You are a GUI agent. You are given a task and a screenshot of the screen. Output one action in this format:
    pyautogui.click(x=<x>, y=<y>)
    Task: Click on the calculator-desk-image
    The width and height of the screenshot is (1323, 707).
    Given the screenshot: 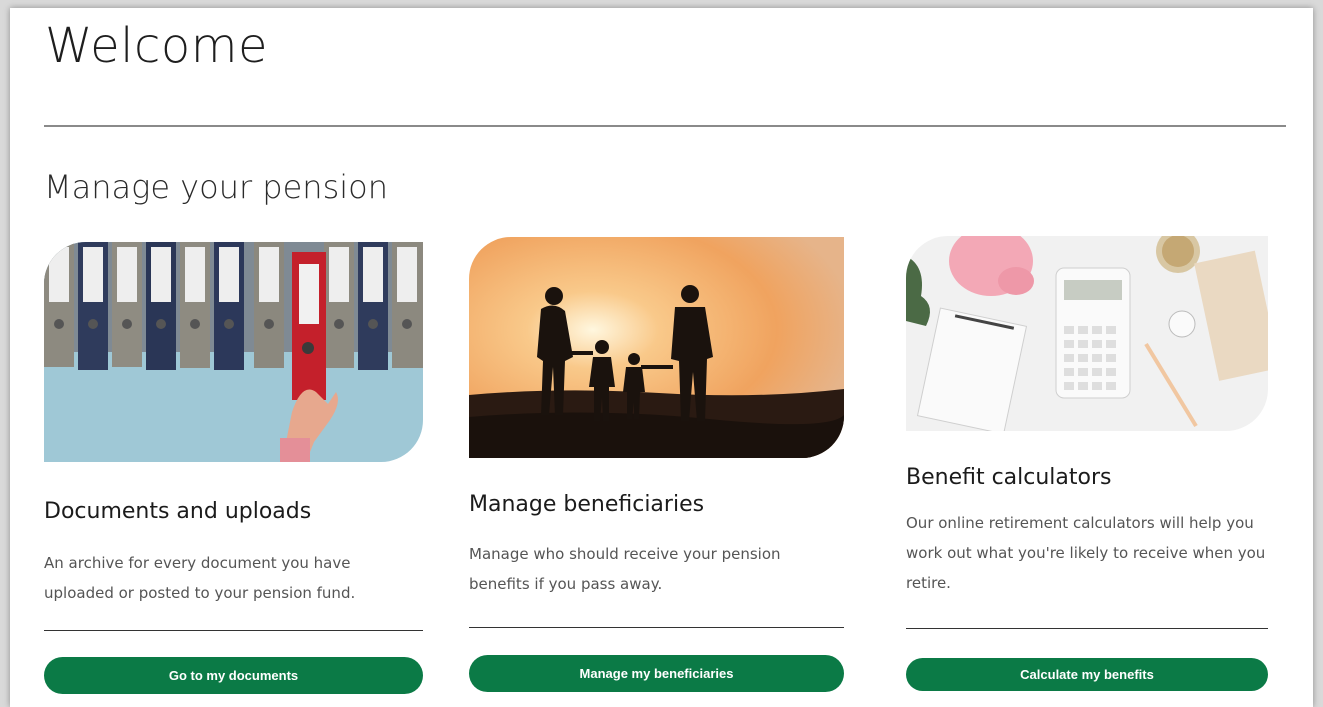 What is the action you would take?
    pyautogui.click(x=1087, y=333)
    